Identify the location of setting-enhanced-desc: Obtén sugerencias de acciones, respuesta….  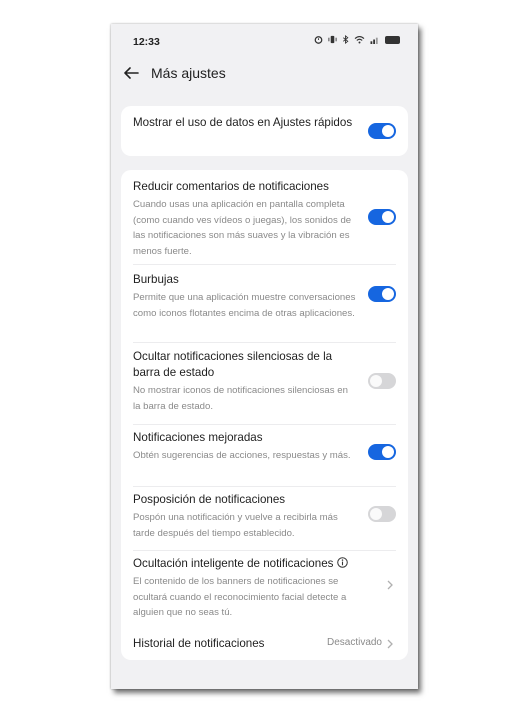
(242, 455).